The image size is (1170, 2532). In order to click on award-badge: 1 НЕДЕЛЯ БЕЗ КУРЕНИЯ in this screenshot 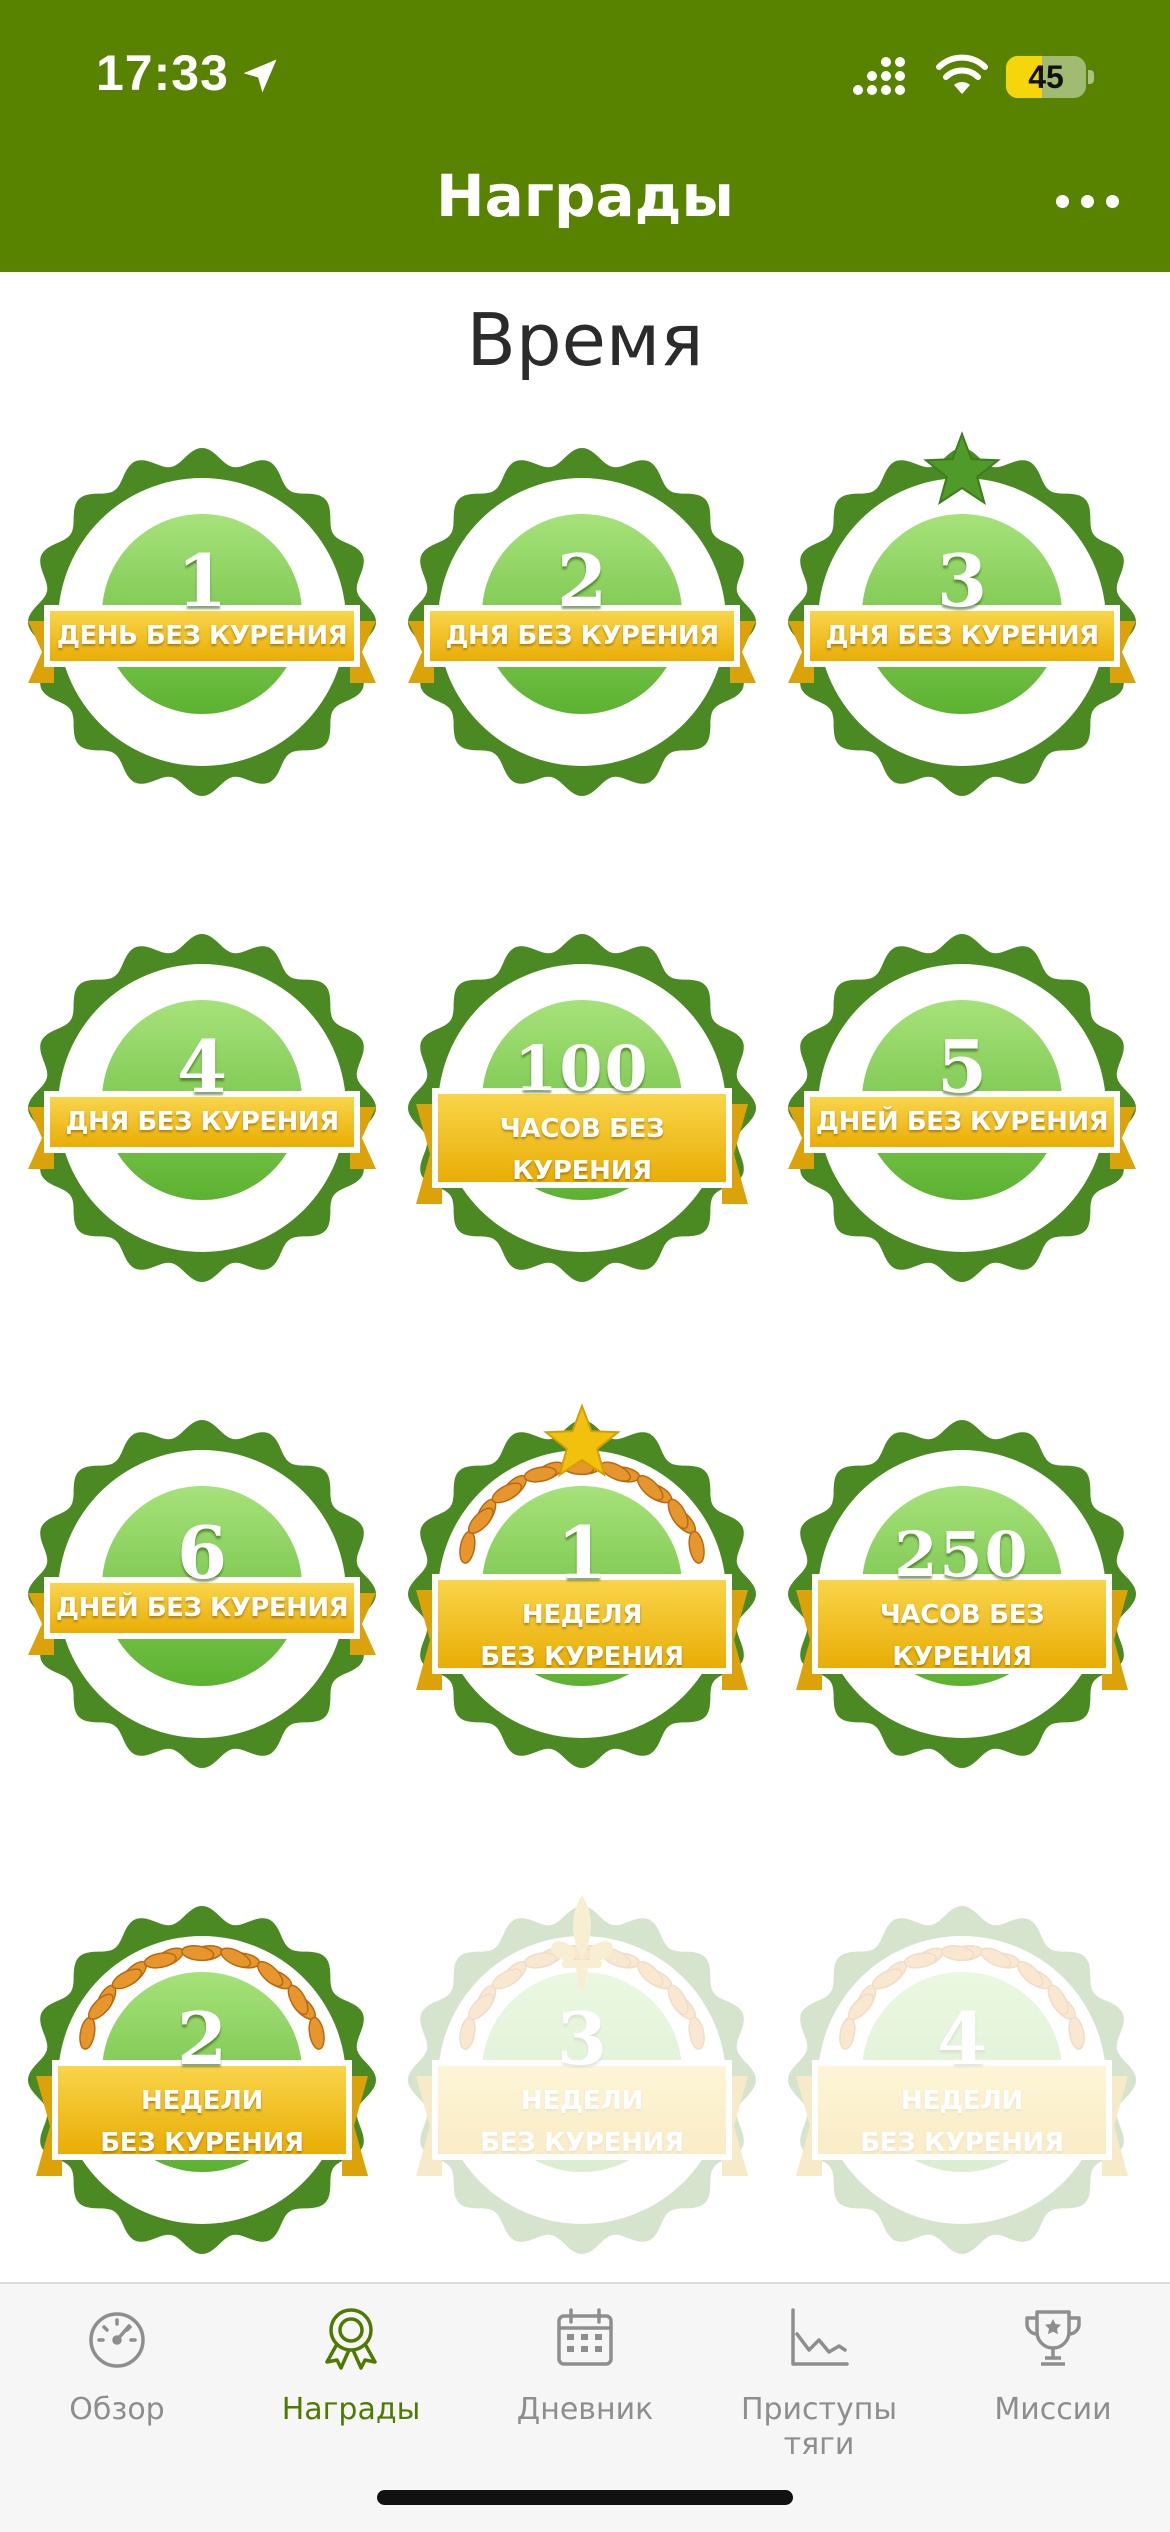, I will do `click(582, 1593)`.